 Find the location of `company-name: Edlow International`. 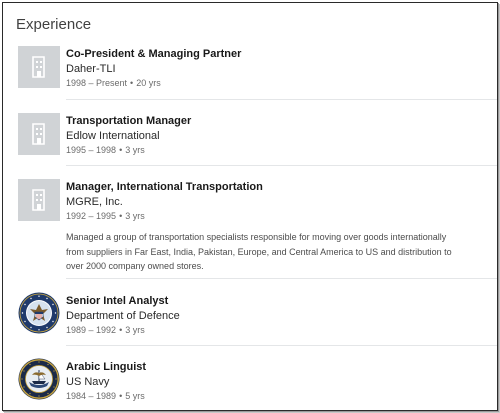

company-name: Edlow International is located at coordinates (276, 136).